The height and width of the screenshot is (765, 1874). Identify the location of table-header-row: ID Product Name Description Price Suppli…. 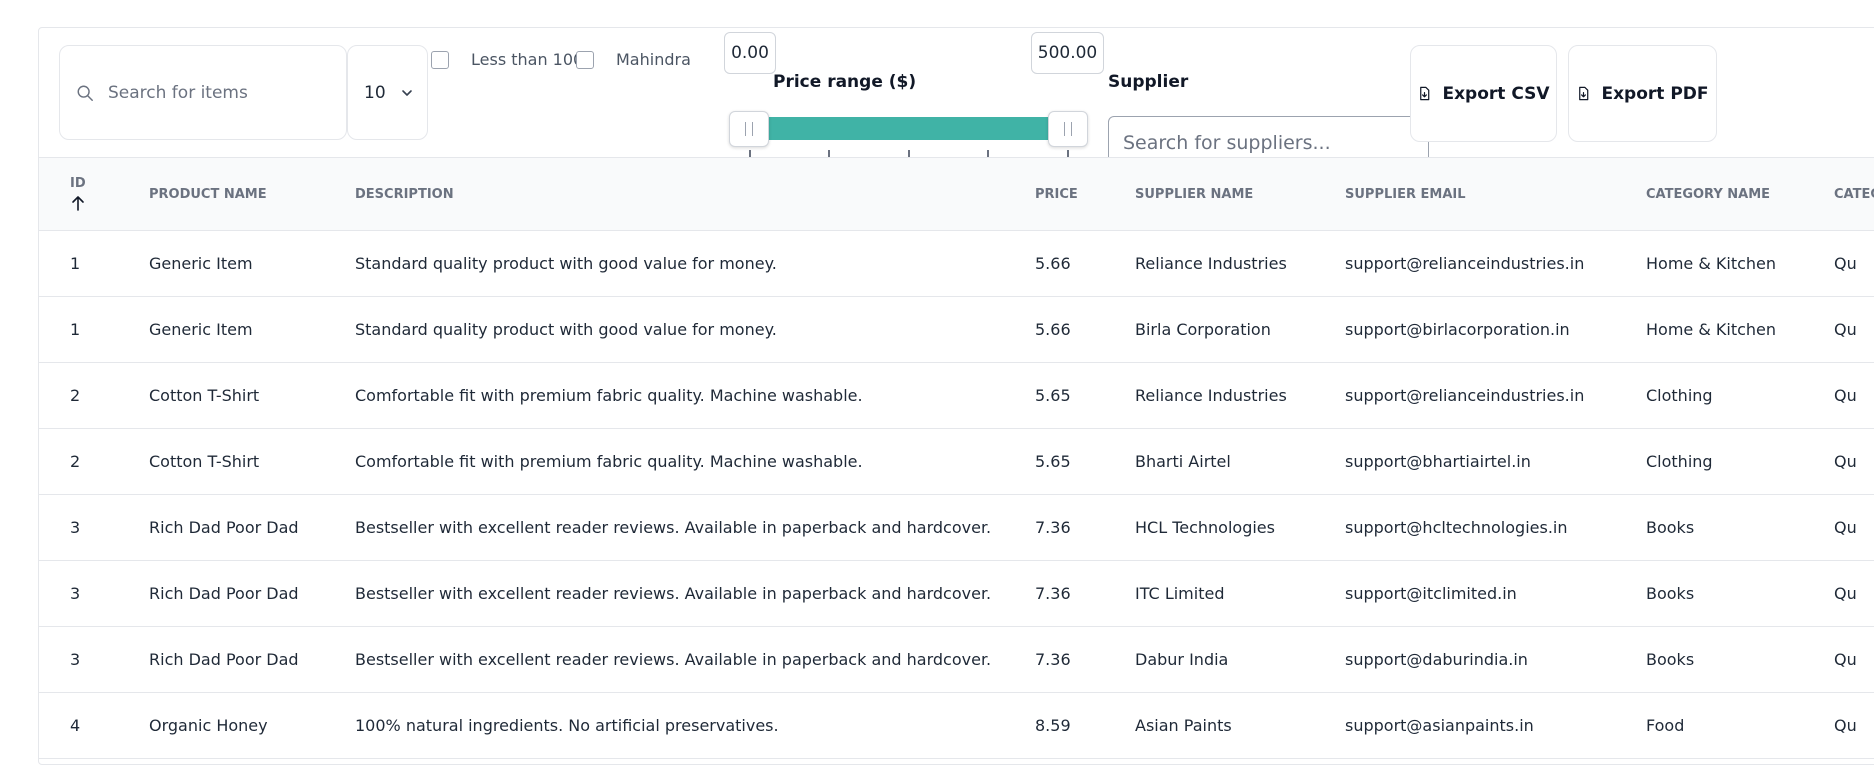
(956, 194).